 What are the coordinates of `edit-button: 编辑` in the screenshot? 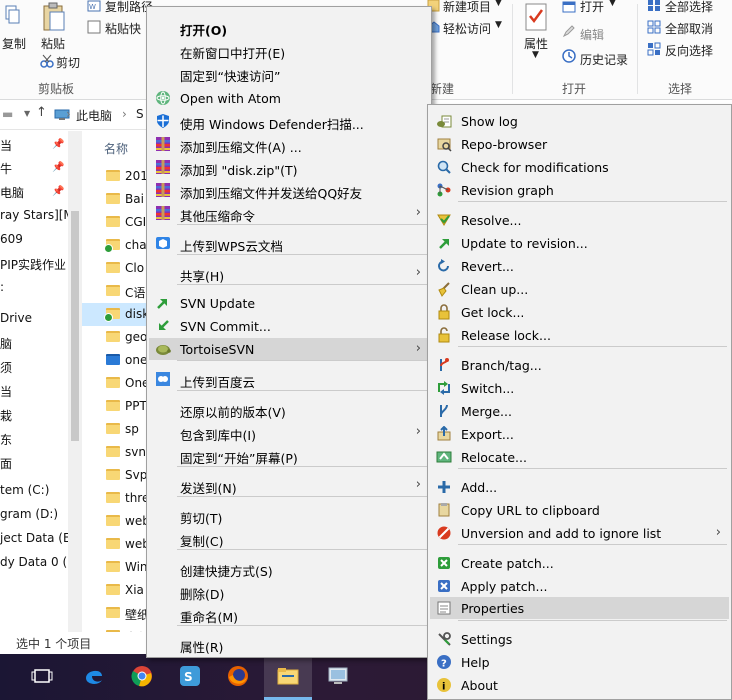 It's located at (592, 34).